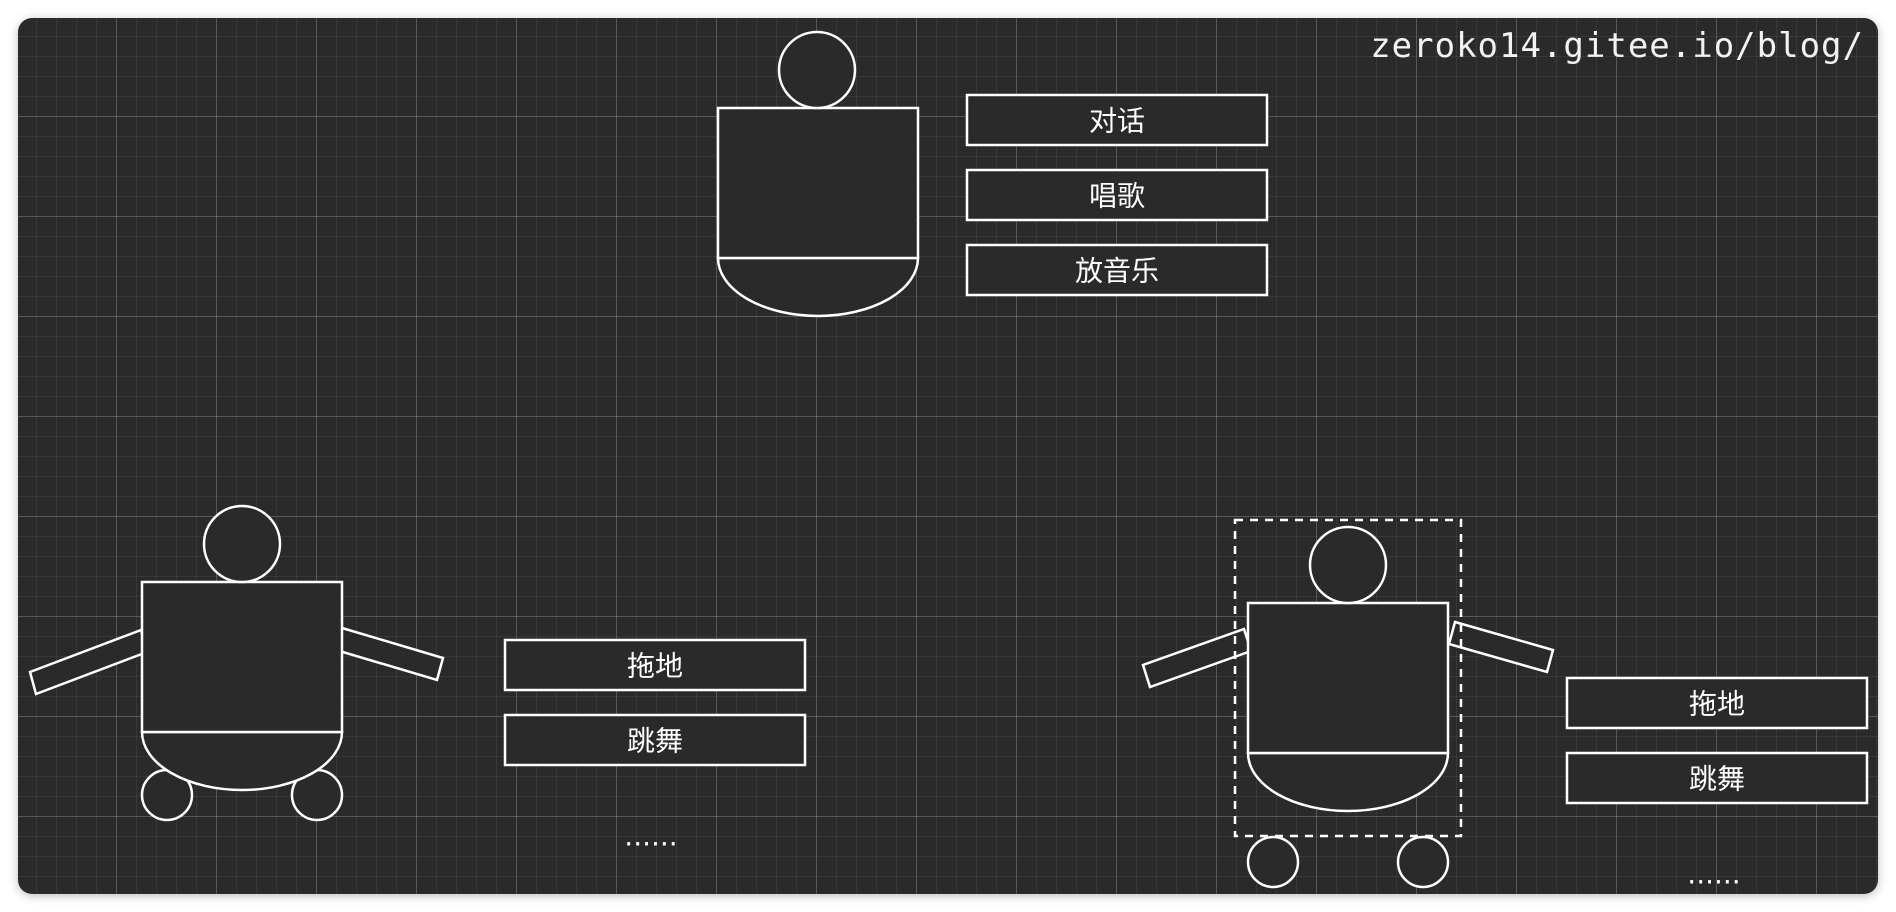 The image size is (1896, 912). What do you see at coordinates (1348, 565) in the screenshot?
I see `robot-right-head` at bounding box center [1348, 565].